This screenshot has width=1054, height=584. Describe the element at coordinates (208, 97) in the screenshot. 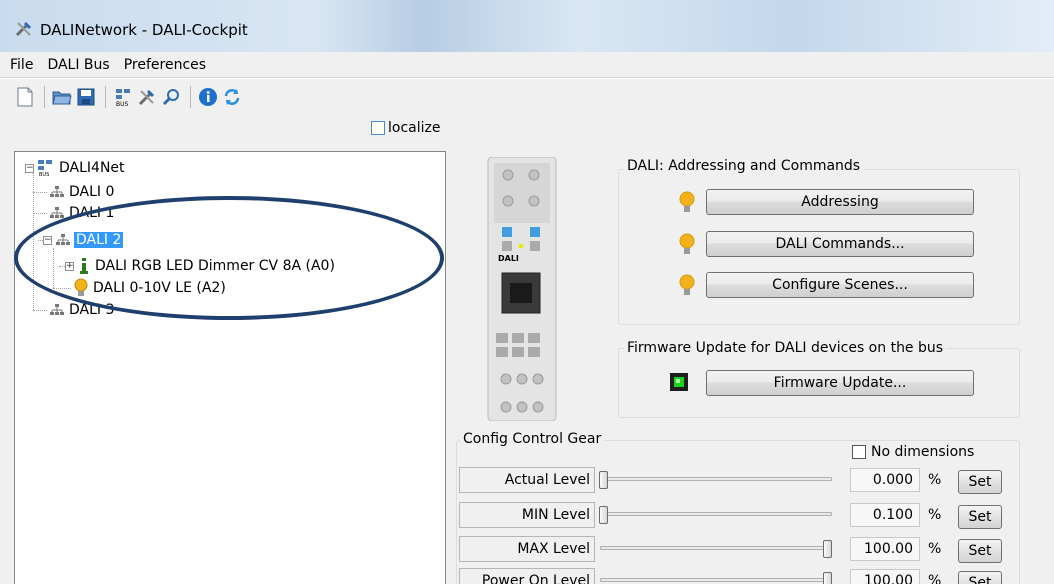

I see `info-icon` at that location.